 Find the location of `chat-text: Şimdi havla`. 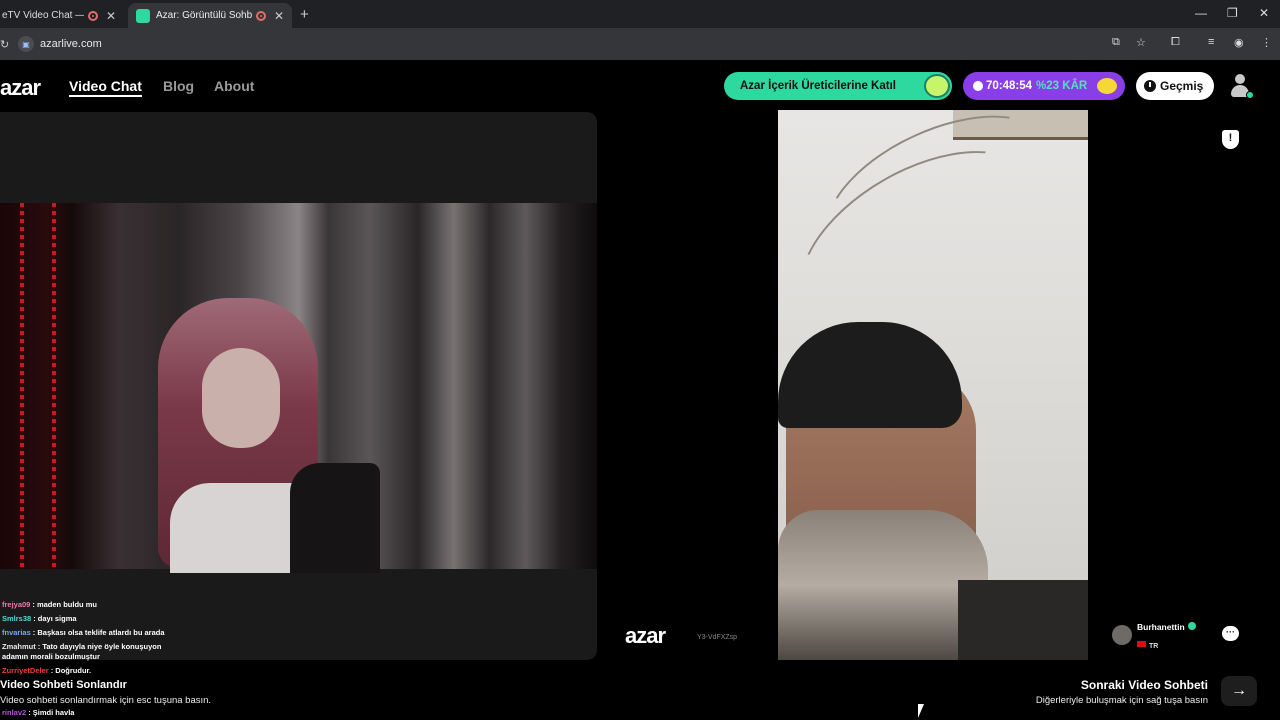

chat-text: Şimdi havla is located at coordinates (53, 712).